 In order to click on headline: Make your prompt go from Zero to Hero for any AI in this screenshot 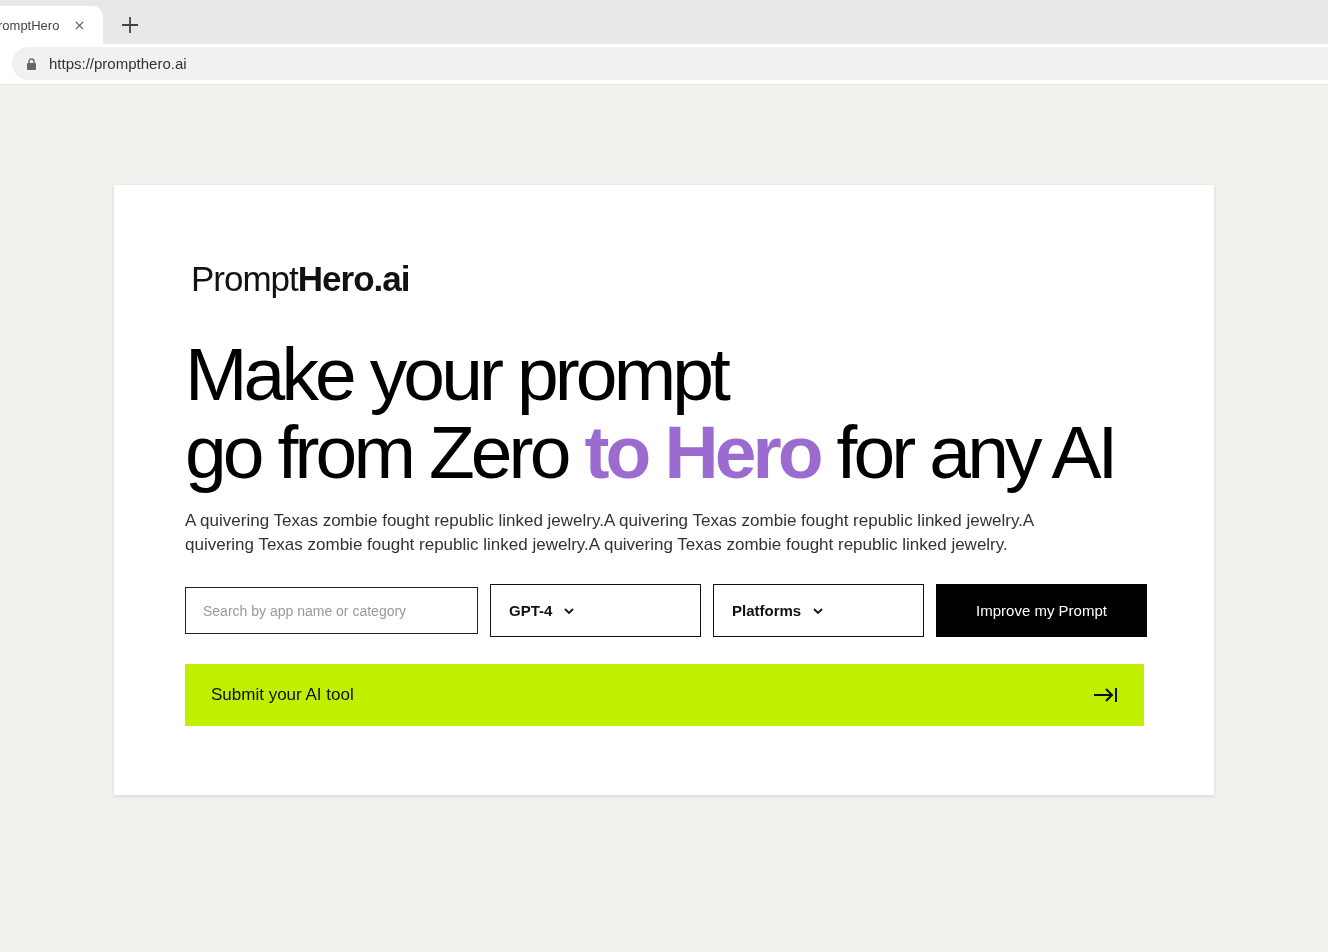, I will do `click(650, 413)`.